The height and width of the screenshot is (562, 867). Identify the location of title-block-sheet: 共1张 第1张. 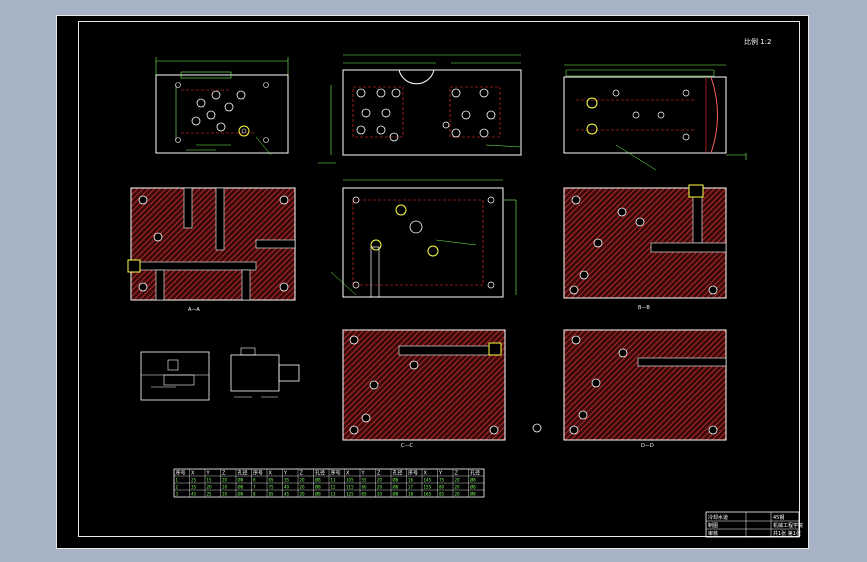
(787, 533).